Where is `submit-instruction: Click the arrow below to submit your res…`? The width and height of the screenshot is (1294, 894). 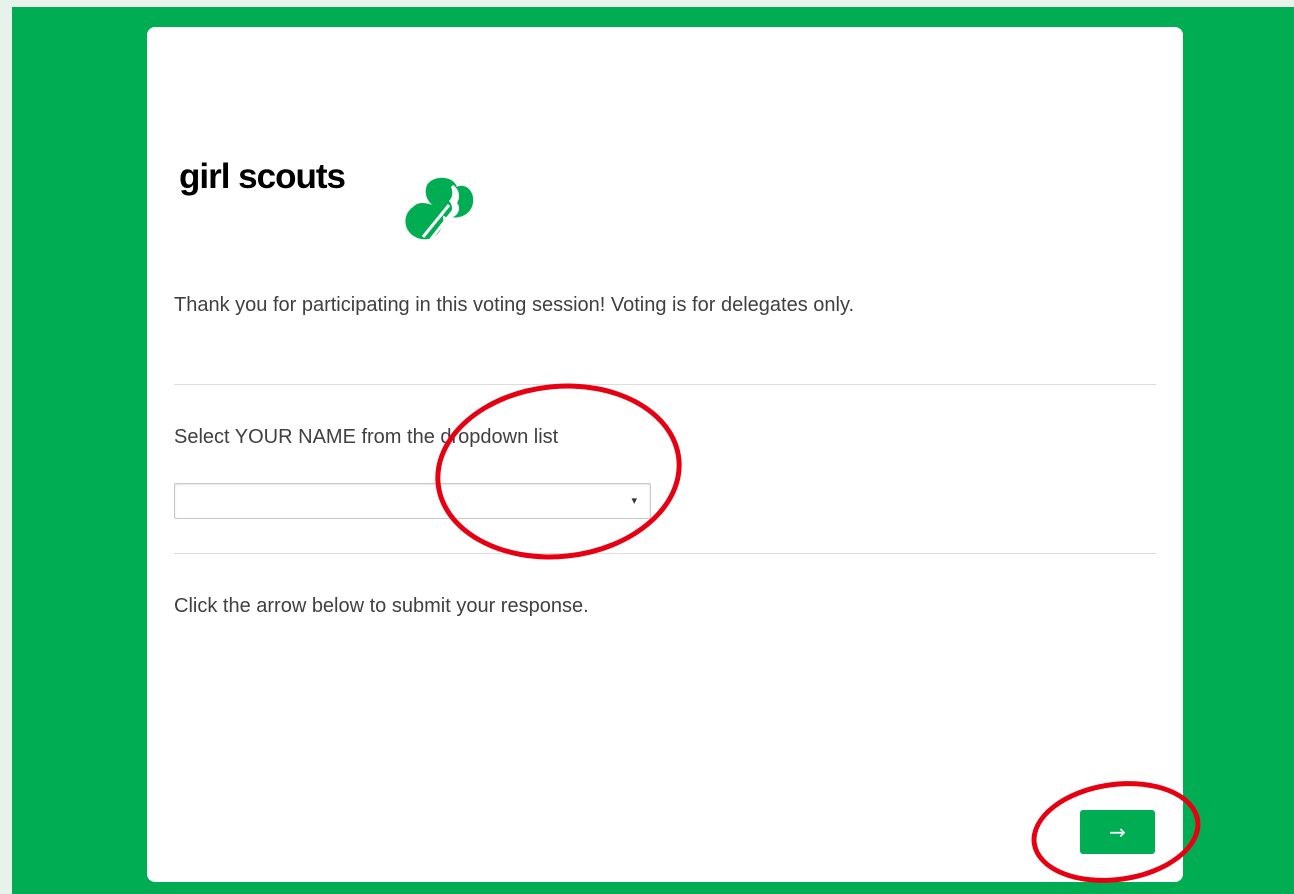
submit-instruction: Click the arrow below to submit your res… is located at coordinates (381, 606).